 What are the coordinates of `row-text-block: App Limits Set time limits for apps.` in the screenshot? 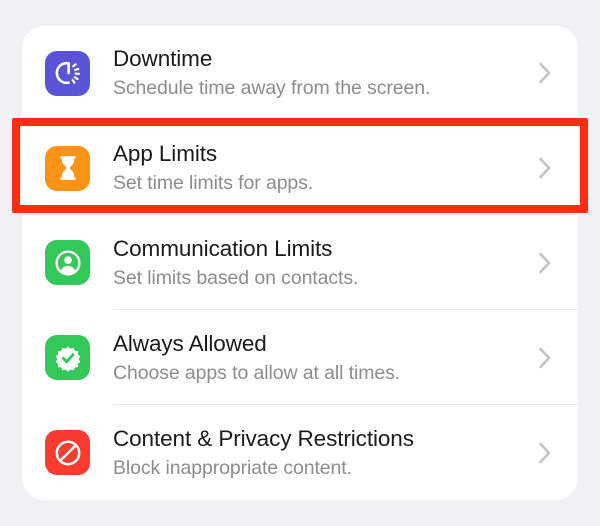 It's located at (317, 168).